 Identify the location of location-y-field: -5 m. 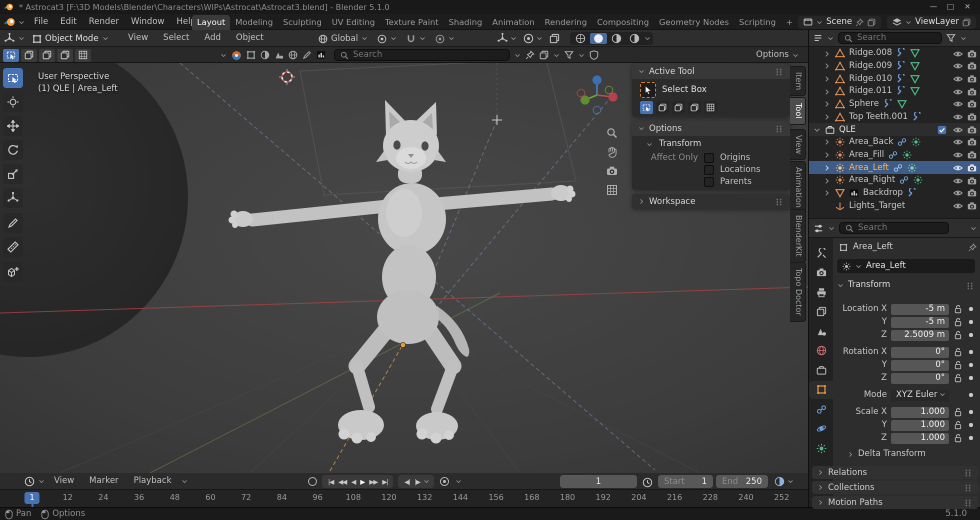
(920, 322).